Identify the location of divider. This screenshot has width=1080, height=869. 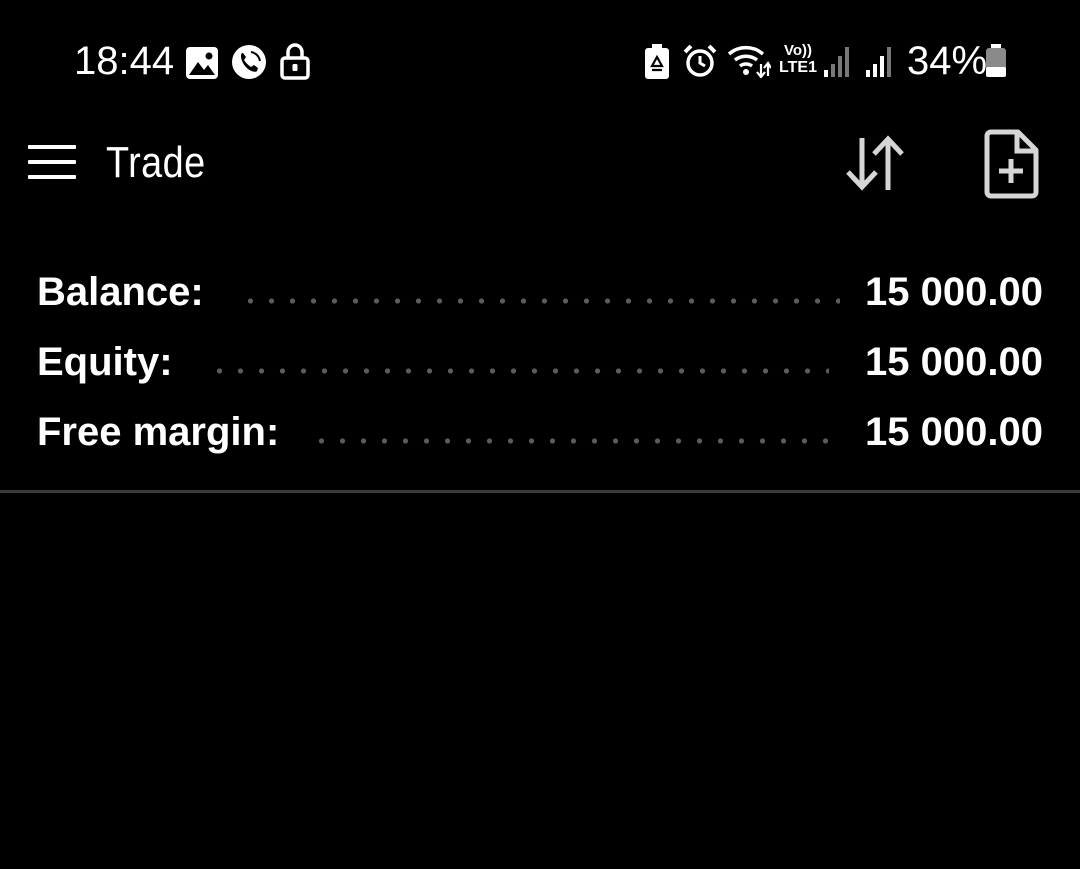
(540, 491).